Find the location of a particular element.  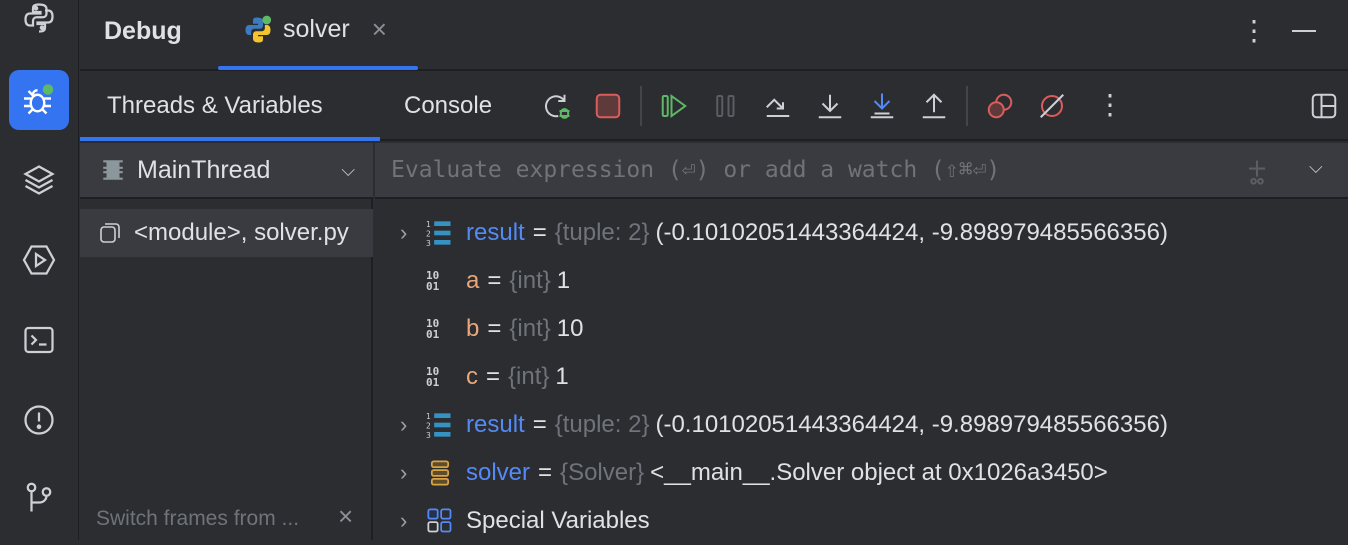

terminal-icon is located at coordinates (39, 340).